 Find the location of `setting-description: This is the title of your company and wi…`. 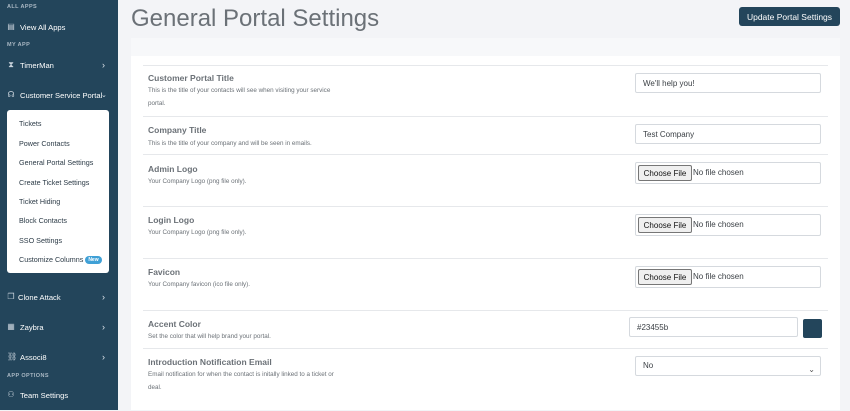

setting-description: This is the title of your company and wi… is located at coordinates (230, 143).